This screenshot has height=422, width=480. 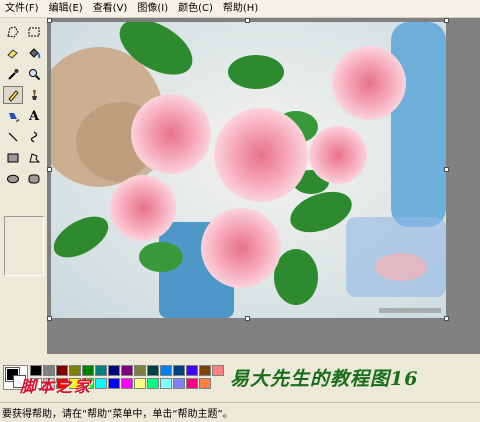 I want to click on tool-eraser, so click(x=13, y=53).